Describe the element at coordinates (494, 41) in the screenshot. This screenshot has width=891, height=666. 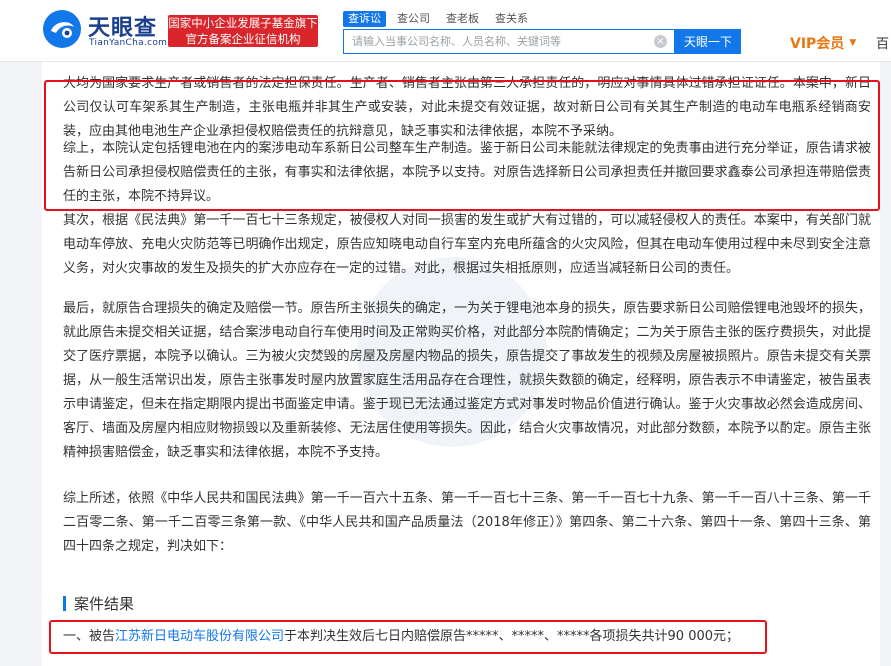
I see `search-input` at that location.